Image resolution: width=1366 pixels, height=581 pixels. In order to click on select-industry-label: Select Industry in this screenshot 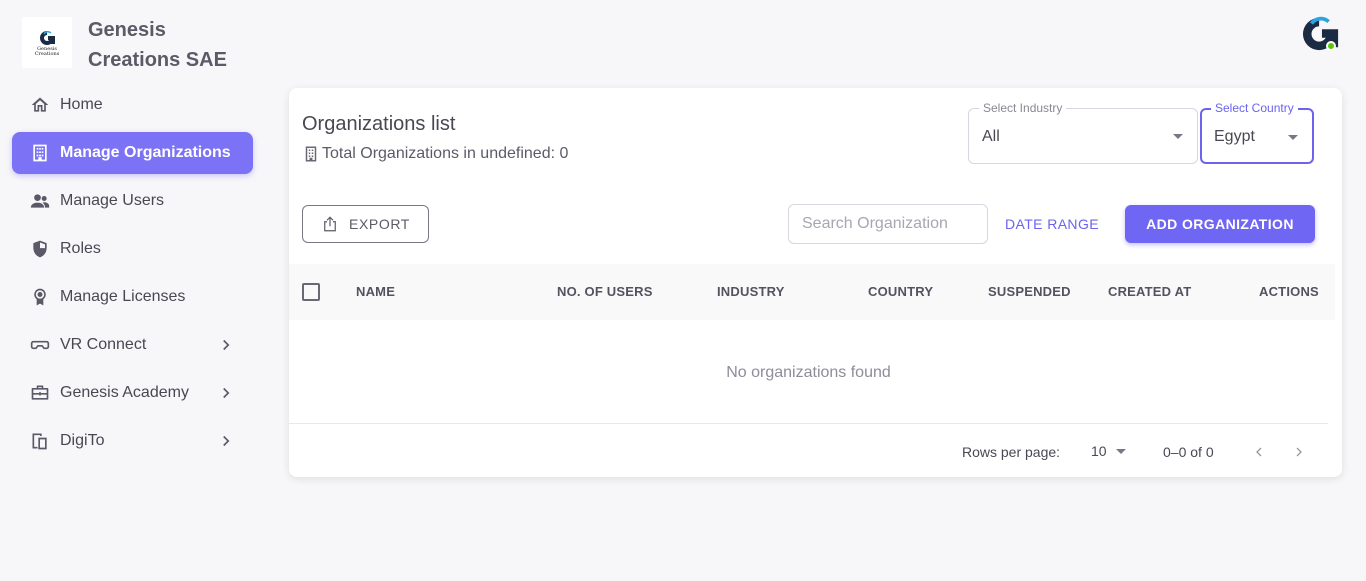, I will do `click(1023, 108)`.